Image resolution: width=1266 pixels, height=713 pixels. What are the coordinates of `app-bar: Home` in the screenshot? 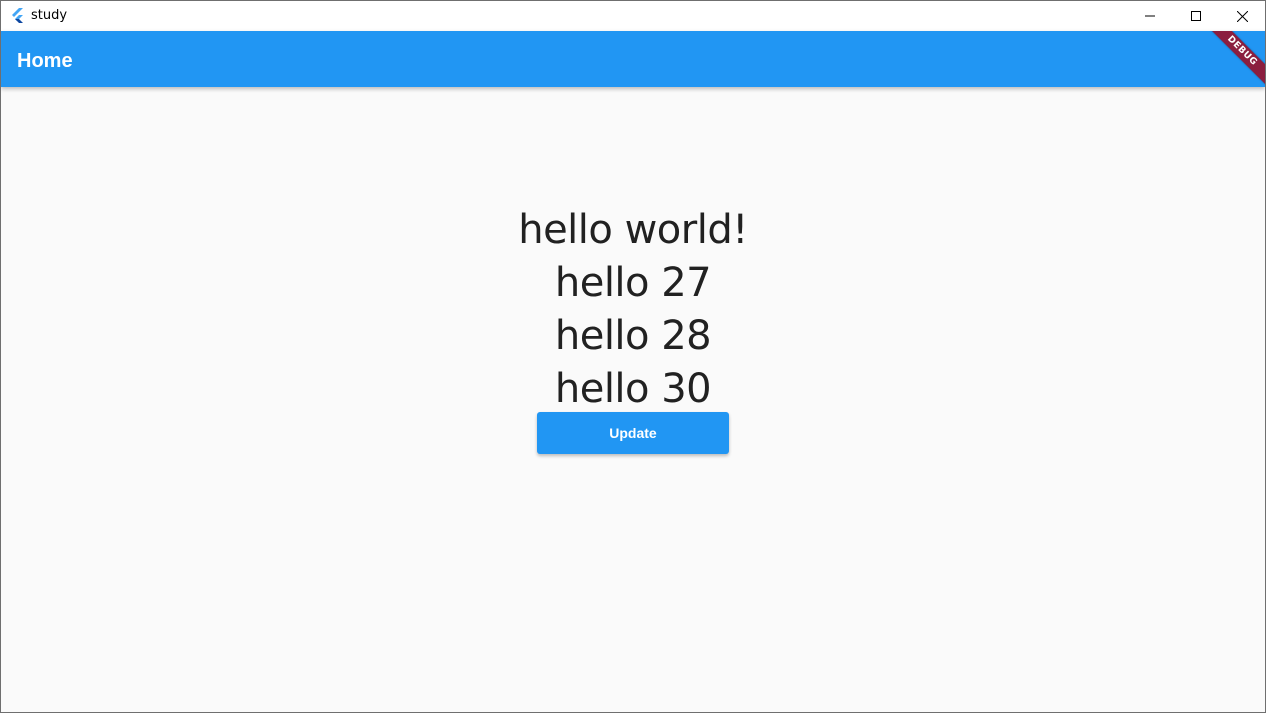 It's located at (633, 59).